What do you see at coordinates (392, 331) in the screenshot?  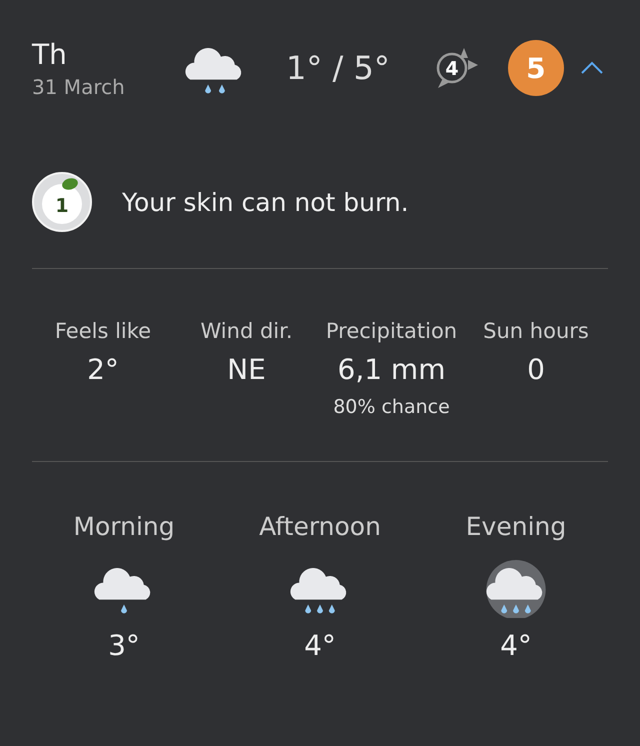 I see `stat-label: Precipitation` at bounding box center [392, 331].